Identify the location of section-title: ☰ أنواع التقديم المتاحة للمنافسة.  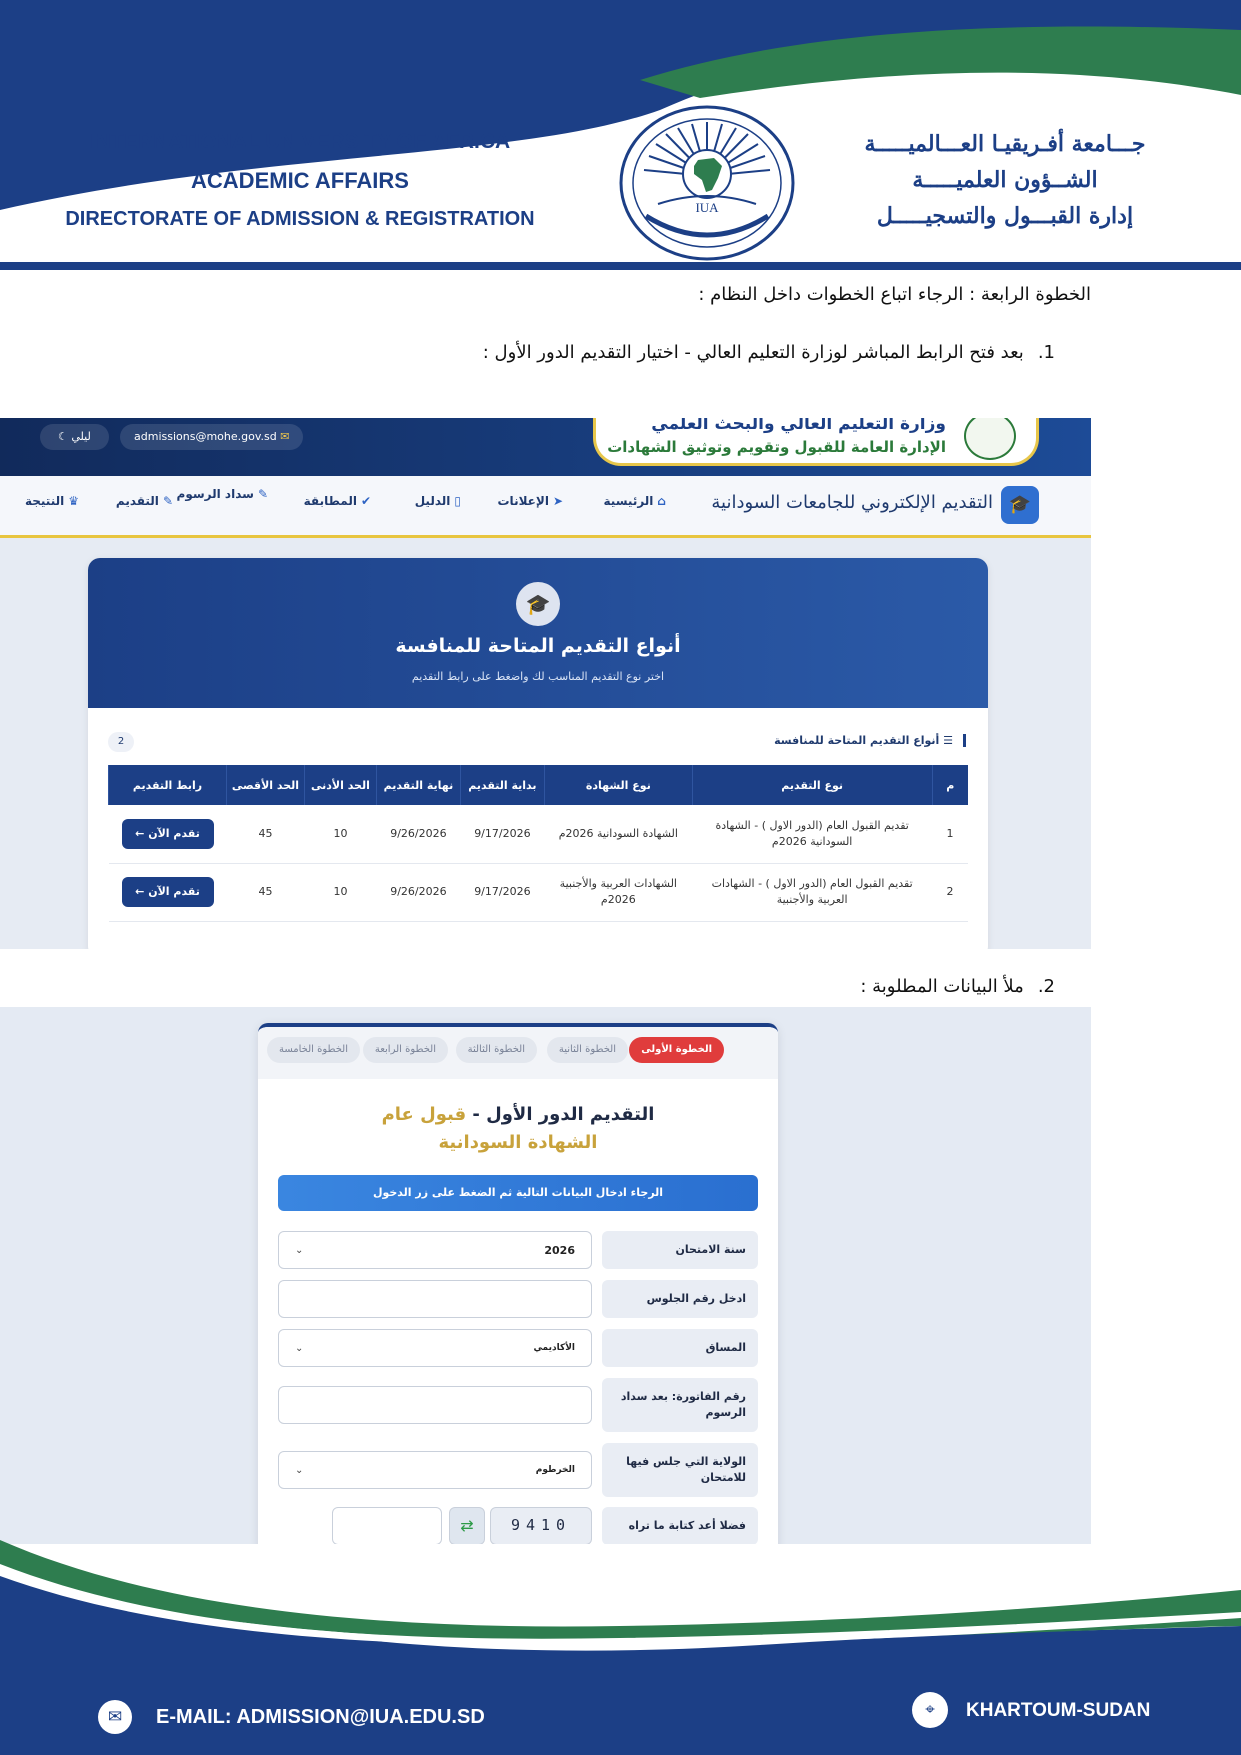
(870, 740).